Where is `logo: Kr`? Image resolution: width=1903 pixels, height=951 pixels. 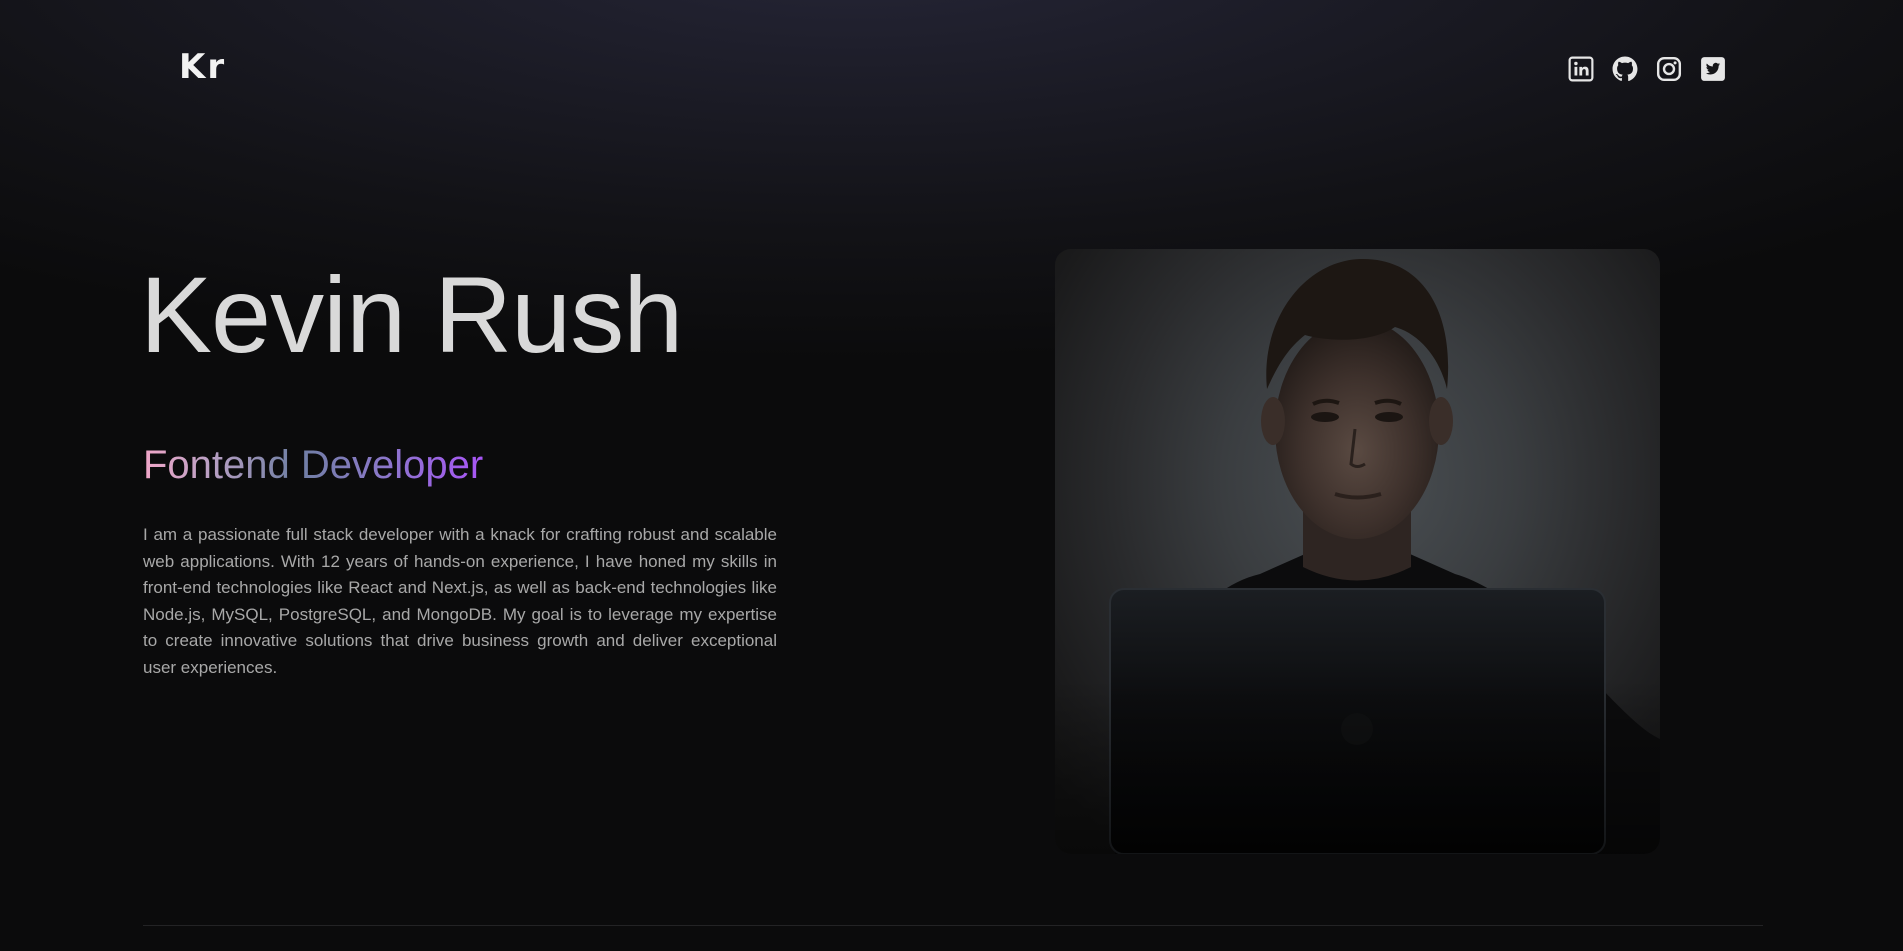
logo: Kr is located at coordinates (202, 67).